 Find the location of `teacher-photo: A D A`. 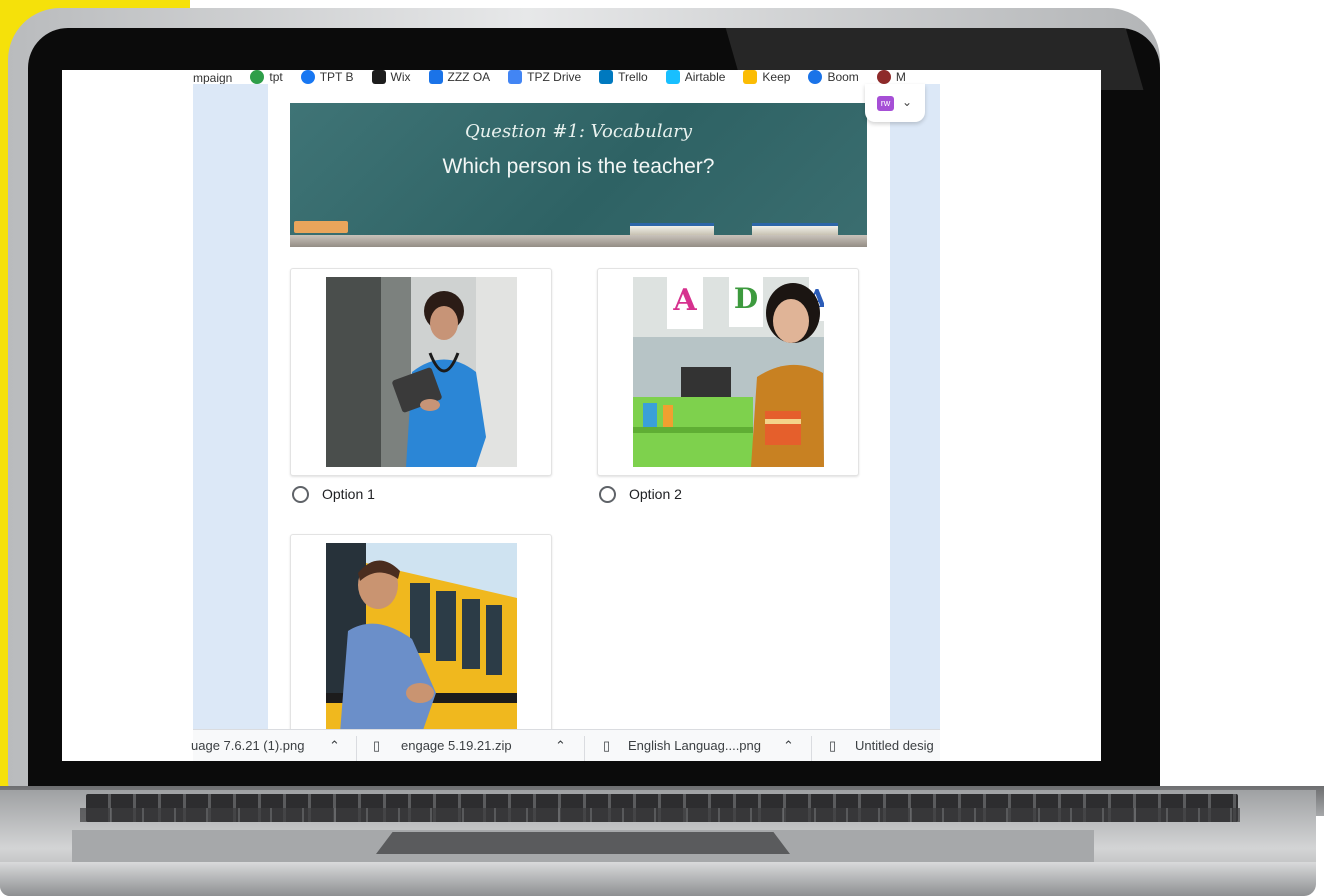

teacher-photo: A D A is located at coordinates (728, 372).